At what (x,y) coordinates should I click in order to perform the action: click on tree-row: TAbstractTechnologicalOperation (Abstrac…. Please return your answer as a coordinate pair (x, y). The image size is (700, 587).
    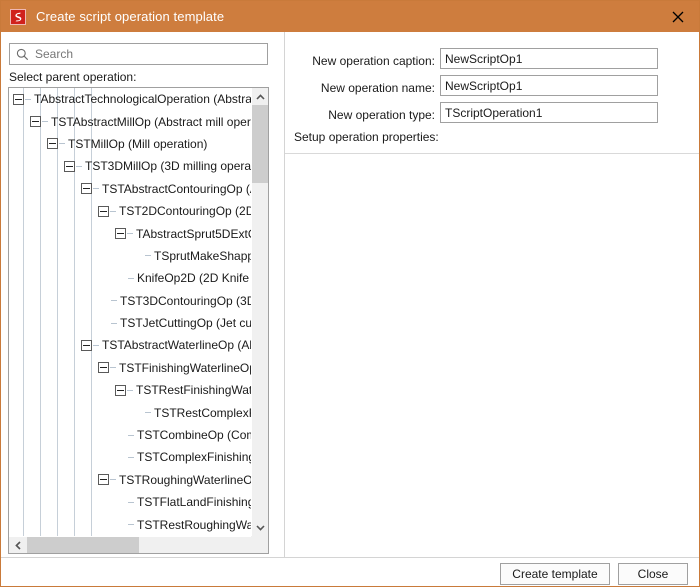
    Looking at the image, I should click on (130, 99).